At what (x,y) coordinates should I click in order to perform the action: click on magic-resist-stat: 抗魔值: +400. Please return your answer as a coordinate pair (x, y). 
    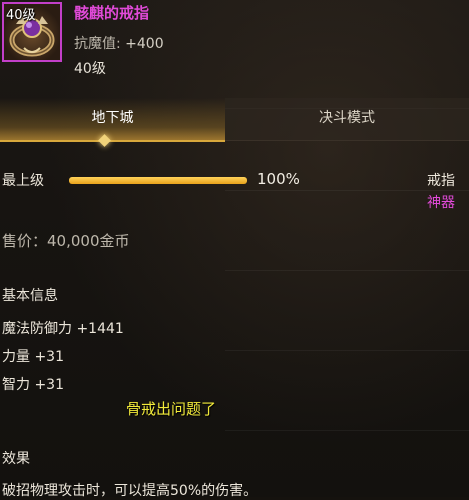
    Looking at the image, I should click on (119, 43).